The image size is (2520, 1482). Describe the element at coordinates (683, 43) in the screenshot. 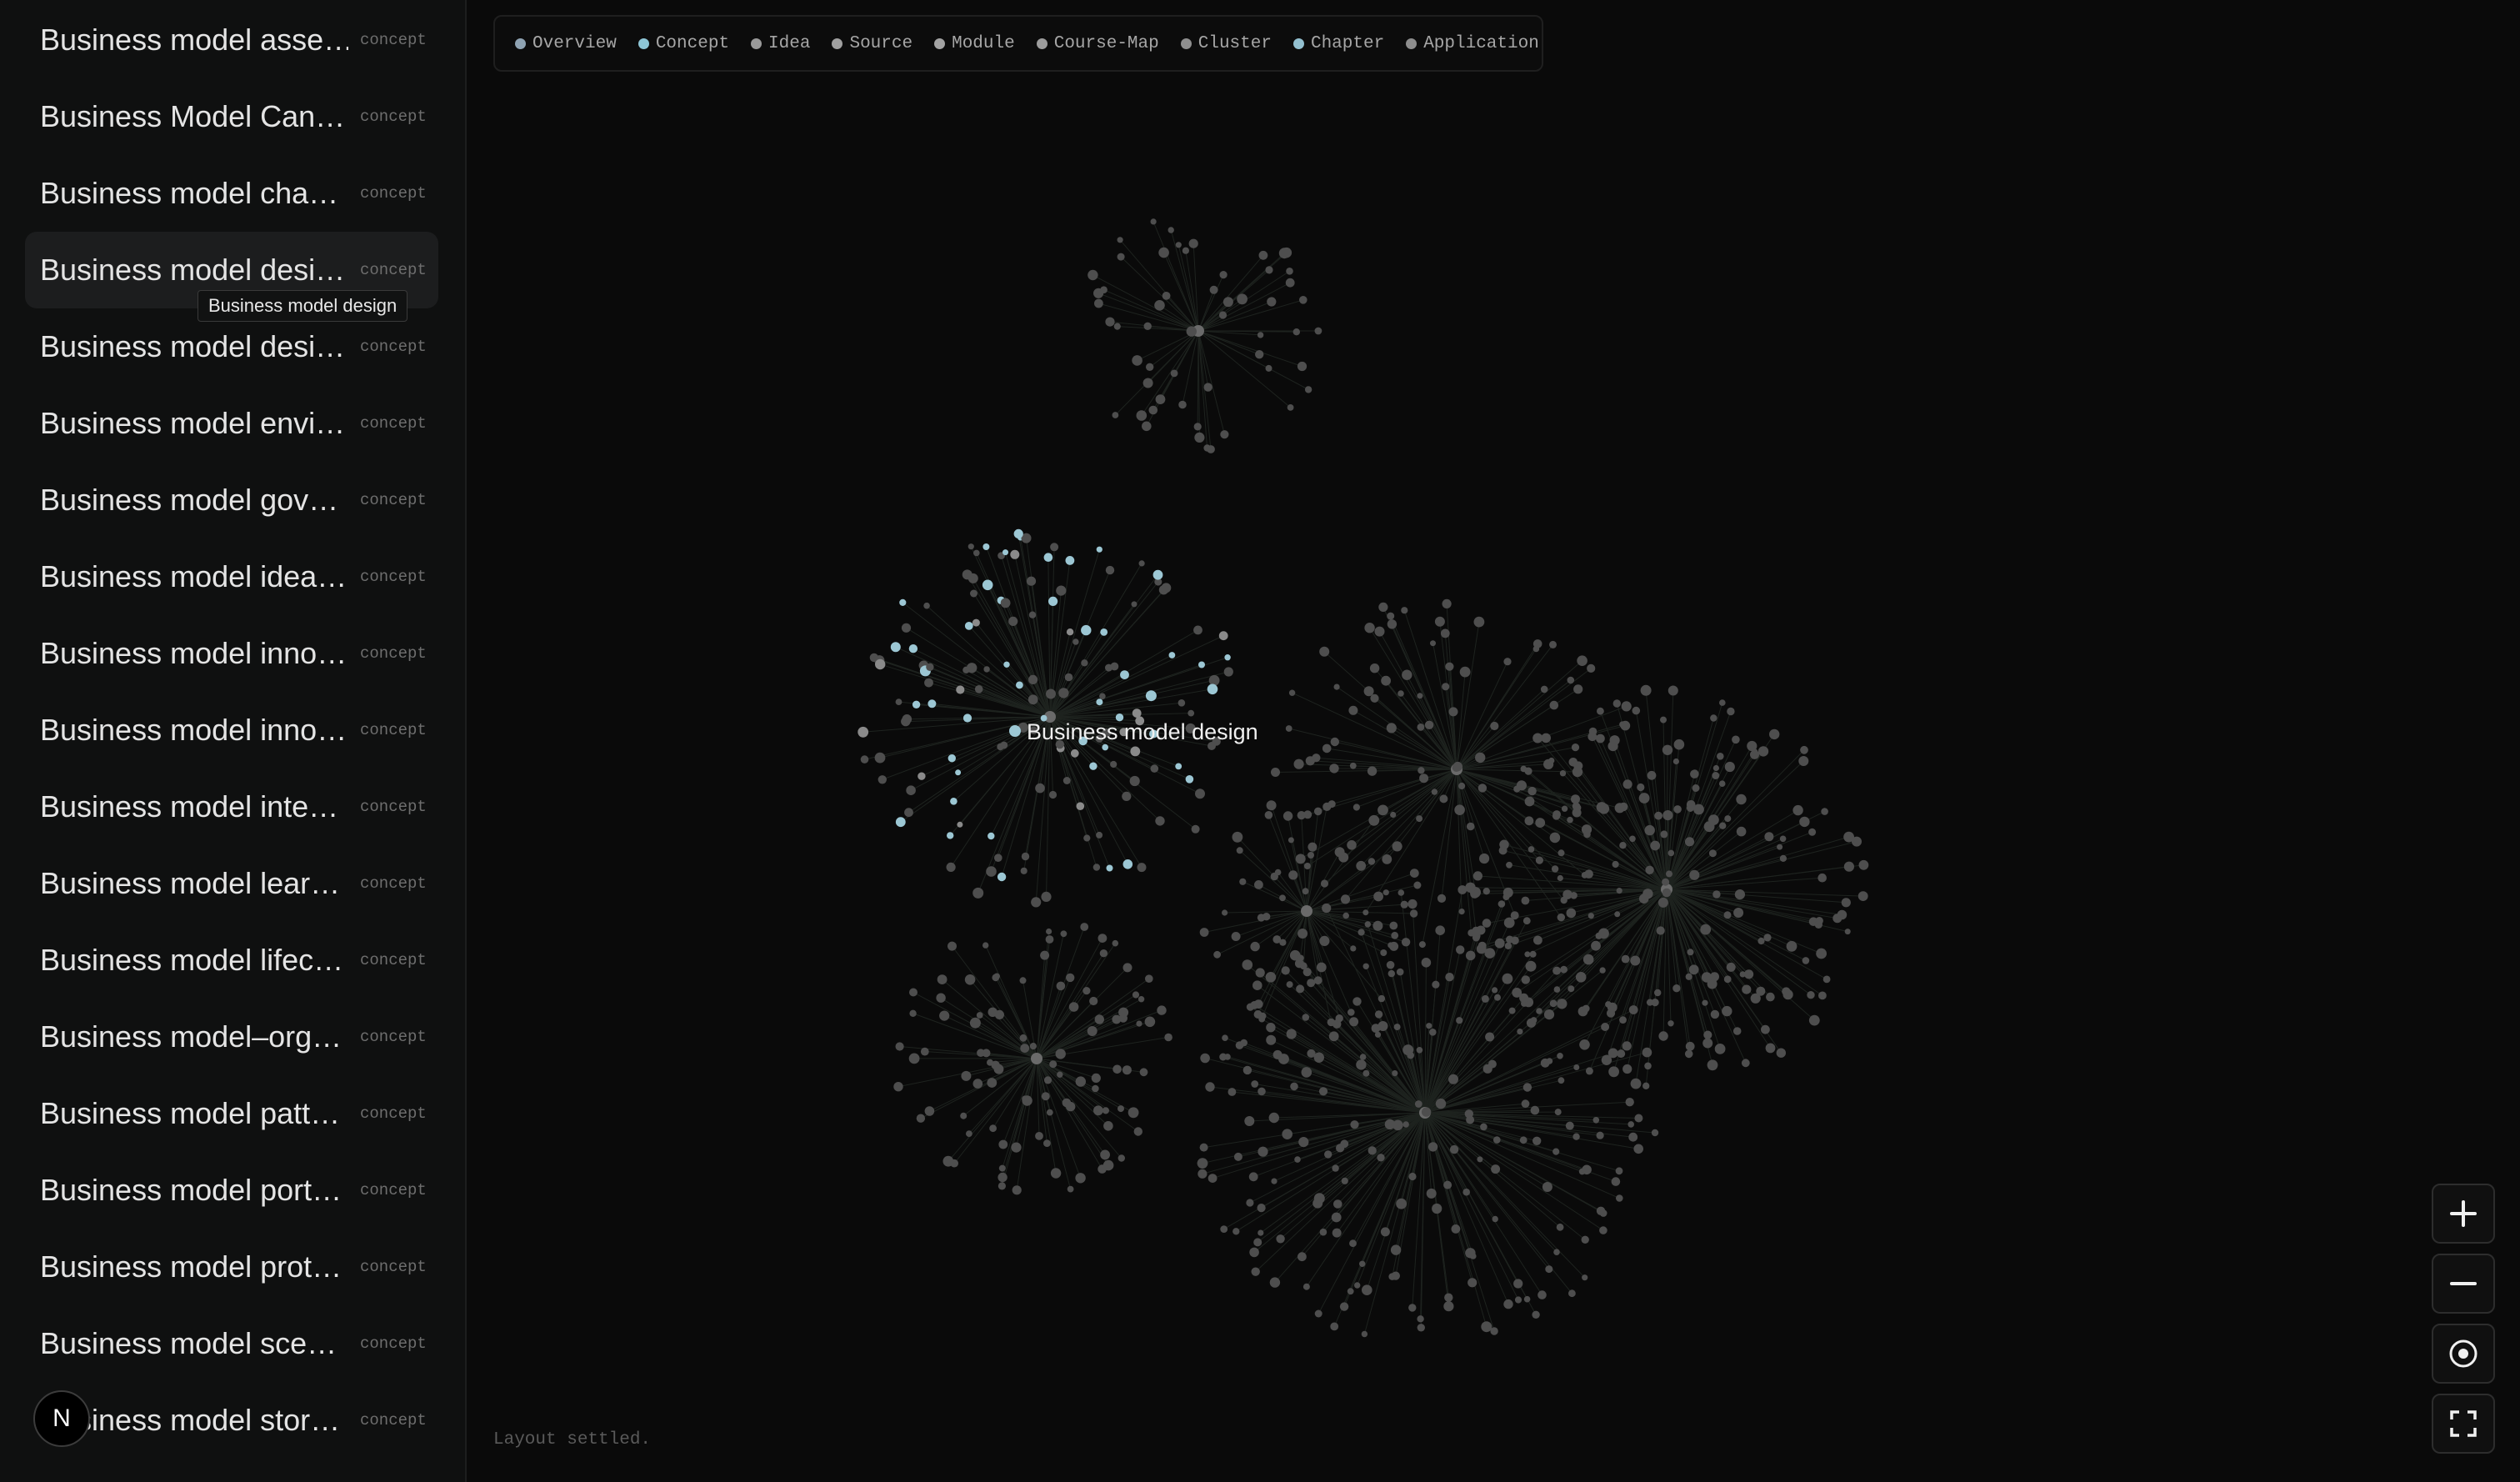

I see `legend-item: Concept` at that location.